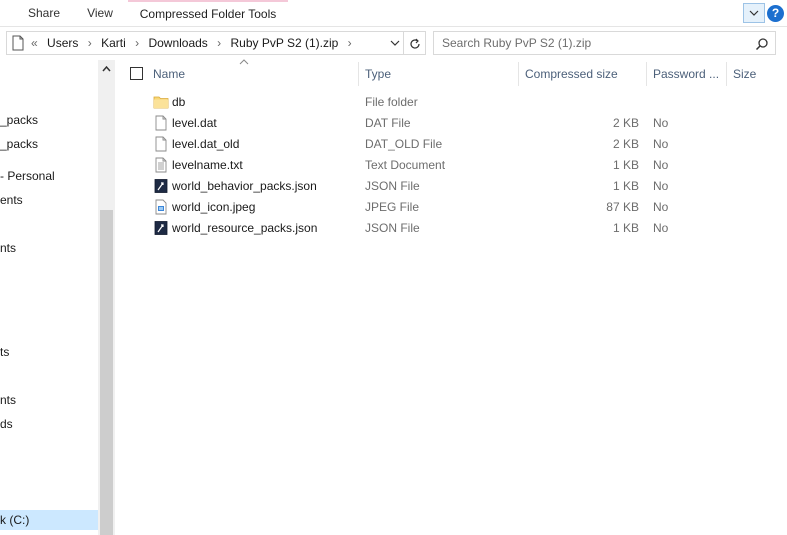 The height and width of the screenshot is (535, 787). I want to click on nav-item-local-disk: k (C:), so click(49, 520).